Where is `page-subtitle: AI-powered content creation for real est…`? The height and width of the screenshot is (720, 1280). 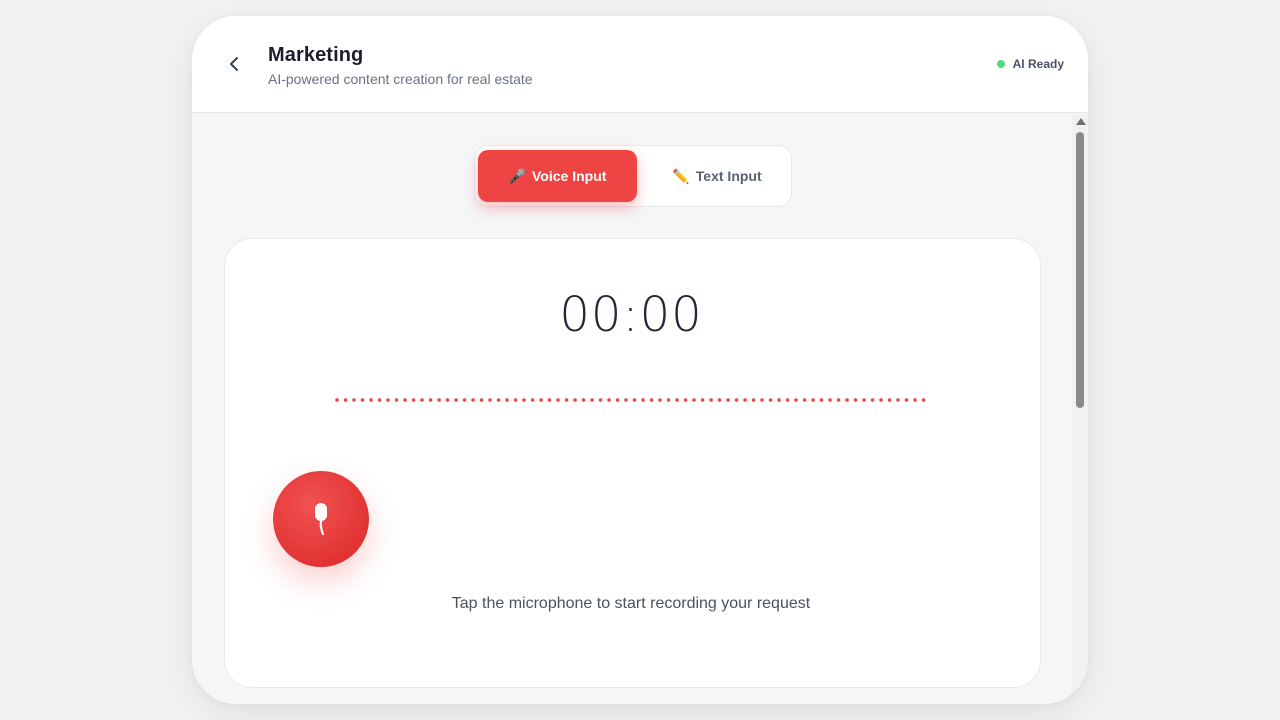 page-subtitle: AI-powered content creation for real est… is located at coordinates (400, 79).